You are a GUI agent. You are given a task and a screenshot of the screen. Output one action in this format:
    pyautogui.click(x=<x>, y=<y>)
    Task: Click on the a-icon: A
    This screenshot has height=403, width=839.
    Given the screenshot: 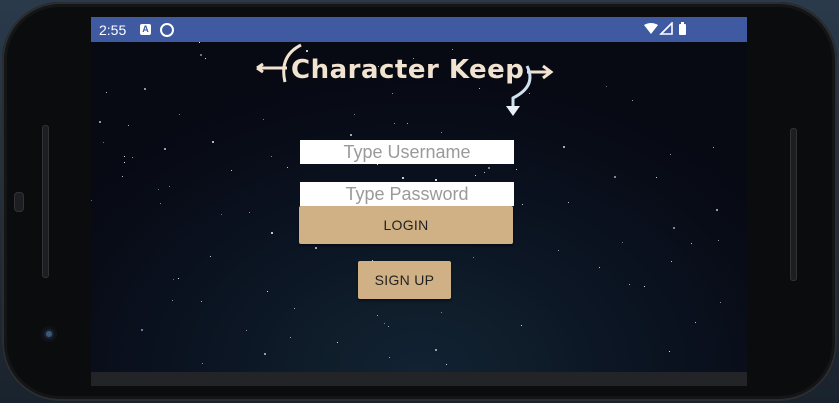 What is the action you would take?
    pyautogui.click(x=145, y=29)
    